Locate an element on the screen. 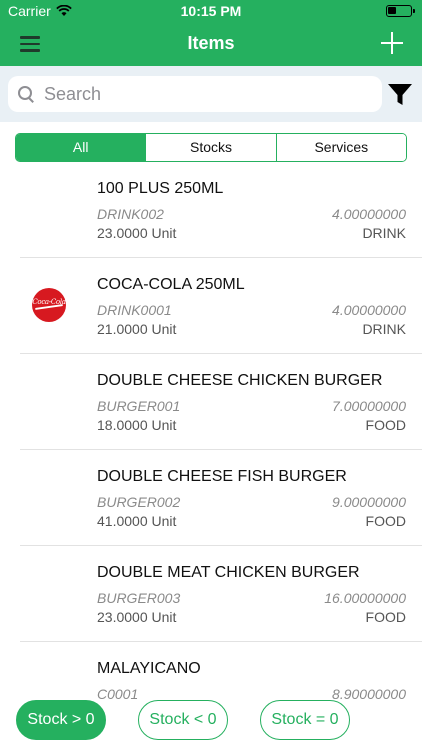 This screenshot has width=422, height=750. battery-icon is located at coordinates (400, 11).